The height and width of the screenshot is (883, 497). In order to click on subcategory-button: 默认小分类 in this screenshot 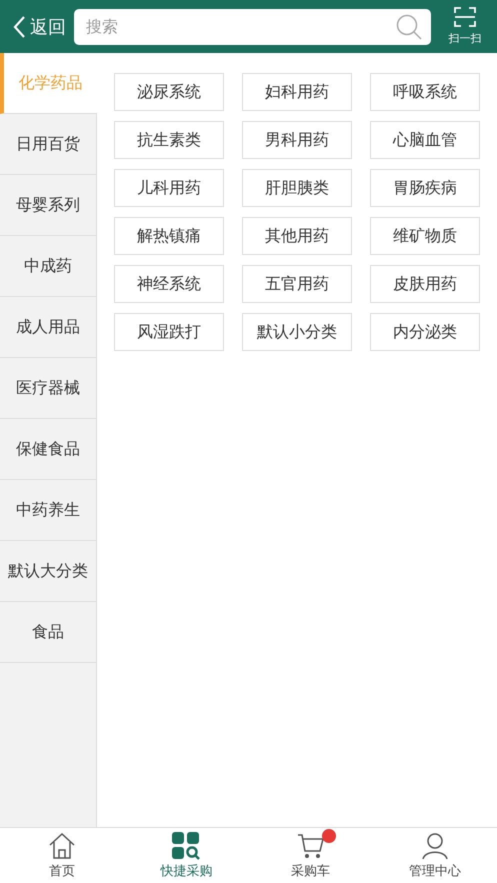, I will do `click(297, 332)`.